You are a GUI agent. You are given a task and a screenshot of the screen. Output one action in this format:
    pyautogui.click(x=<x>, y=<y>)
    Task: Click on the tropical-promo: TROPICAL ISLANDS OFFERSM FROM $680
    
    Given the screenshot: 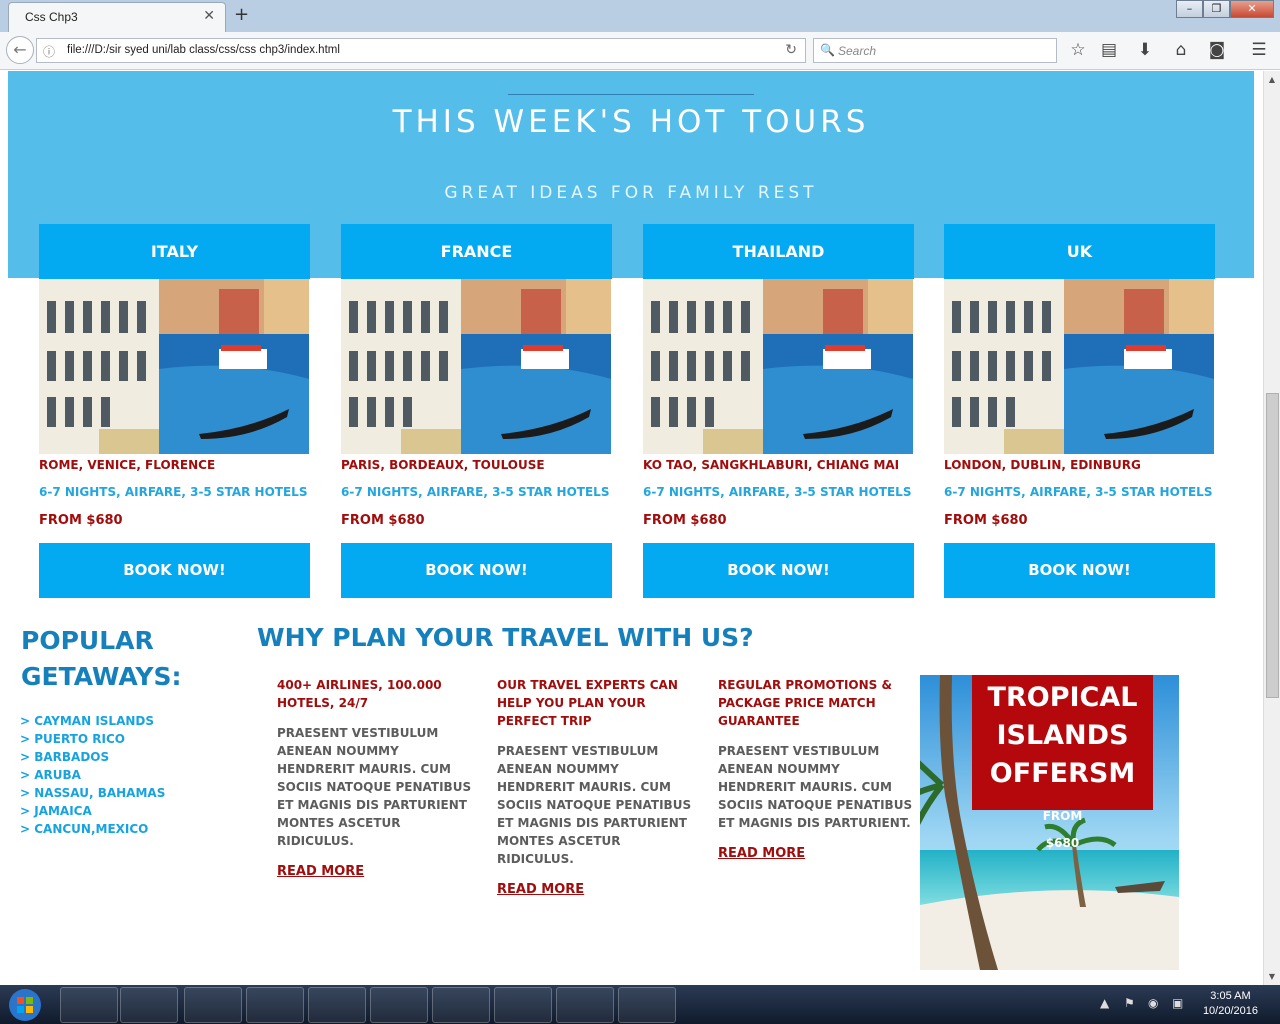 What is the action you would take?
    pyautogui.click(x=1049, y=822)
    